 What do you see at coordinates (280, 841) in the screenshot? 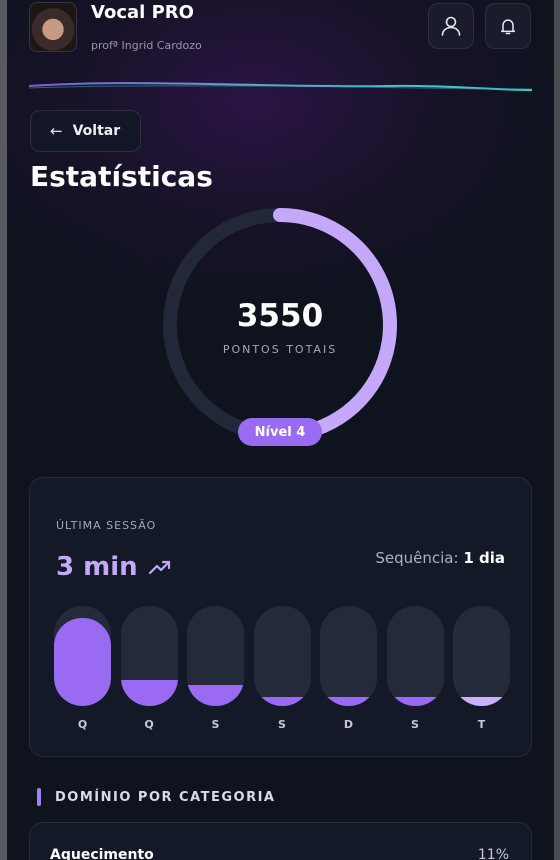
I see `category-card: Aquecimento 11%` at bounding box center [280, 841].